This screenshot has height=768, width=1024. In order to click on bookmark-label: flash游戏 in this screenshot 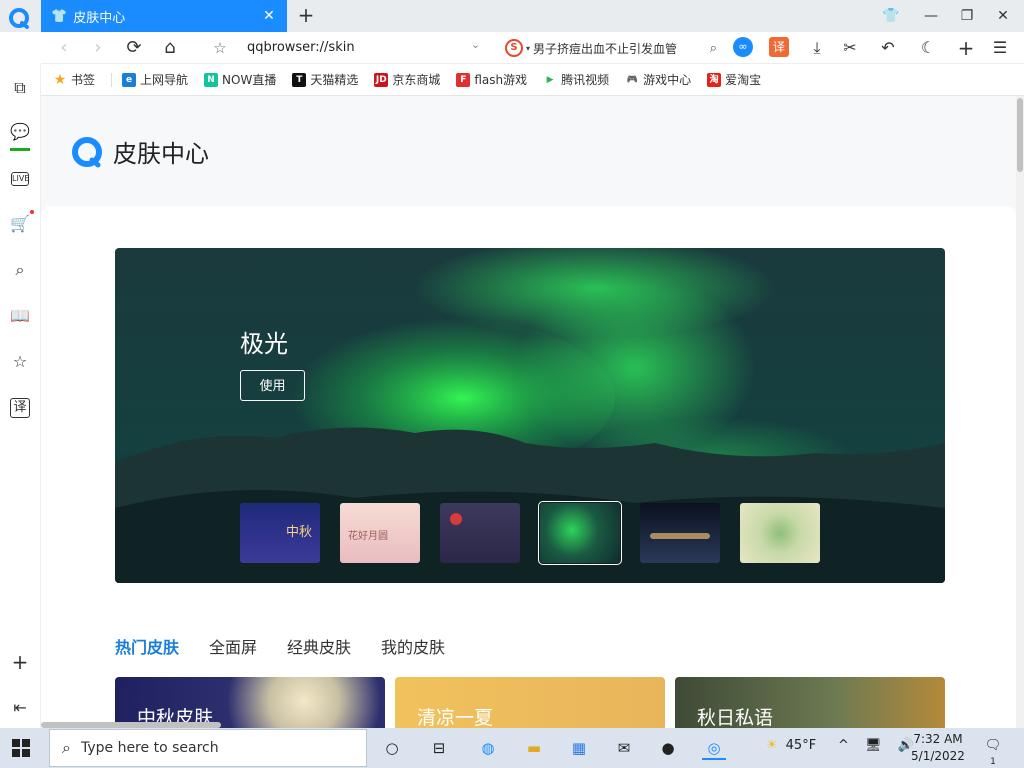, I will do `click(501, 80)`.